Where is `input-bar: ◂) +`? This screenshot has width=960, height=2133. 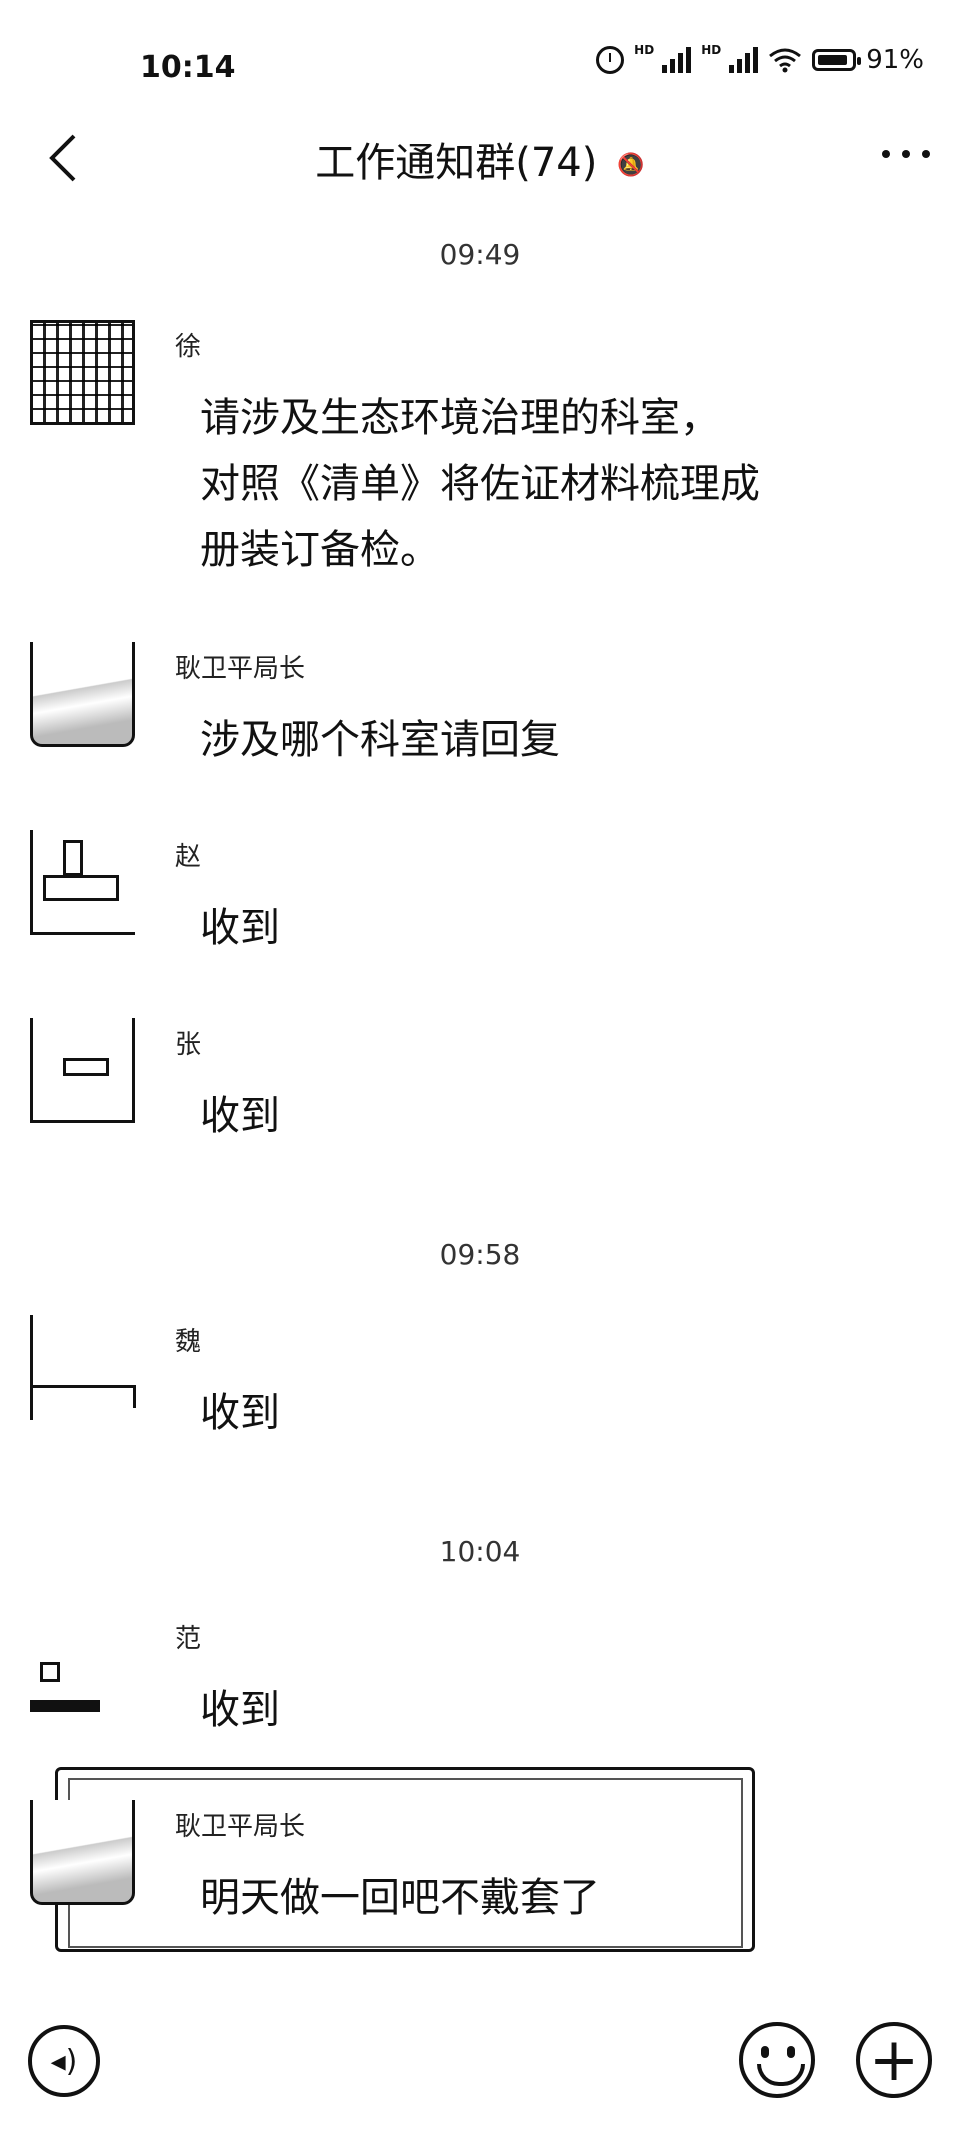 input-bar: ◂) + is located at coordinates (480, 2061).